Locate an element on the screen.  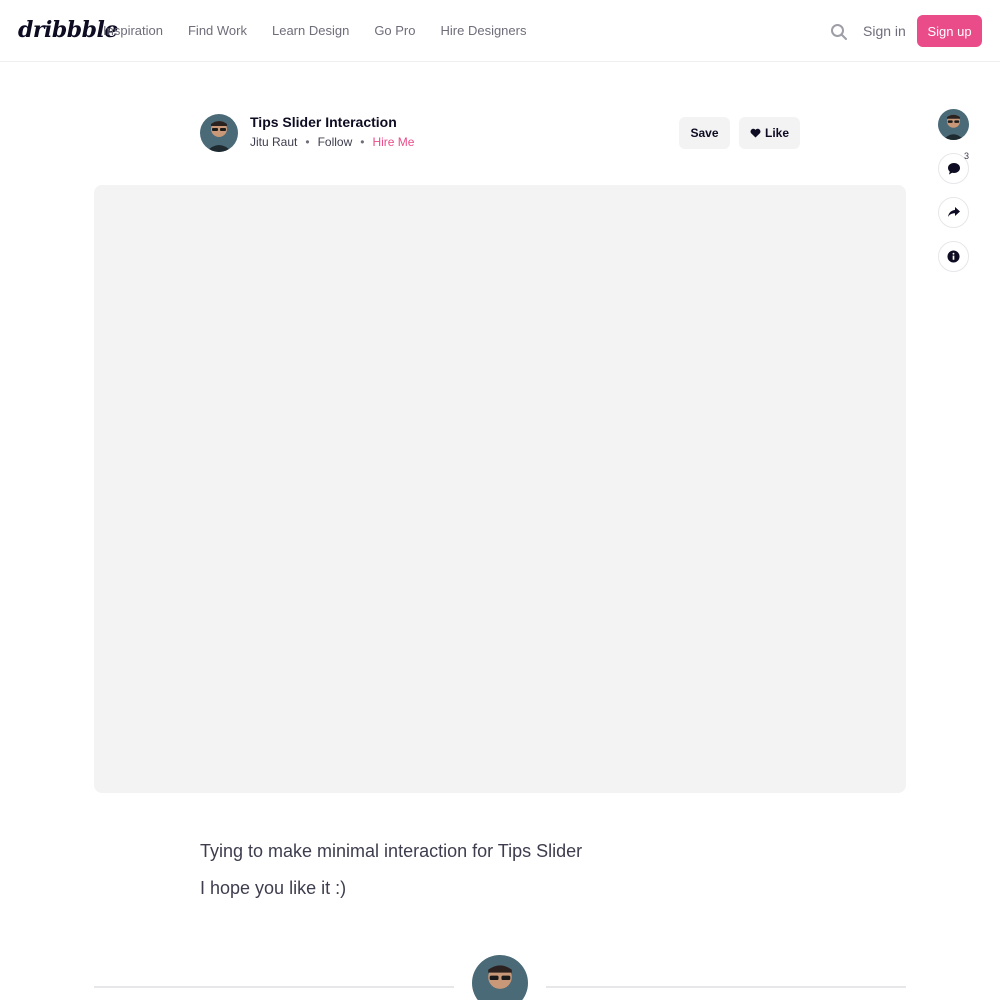
author-avatar is located at coordinates (219, 133).